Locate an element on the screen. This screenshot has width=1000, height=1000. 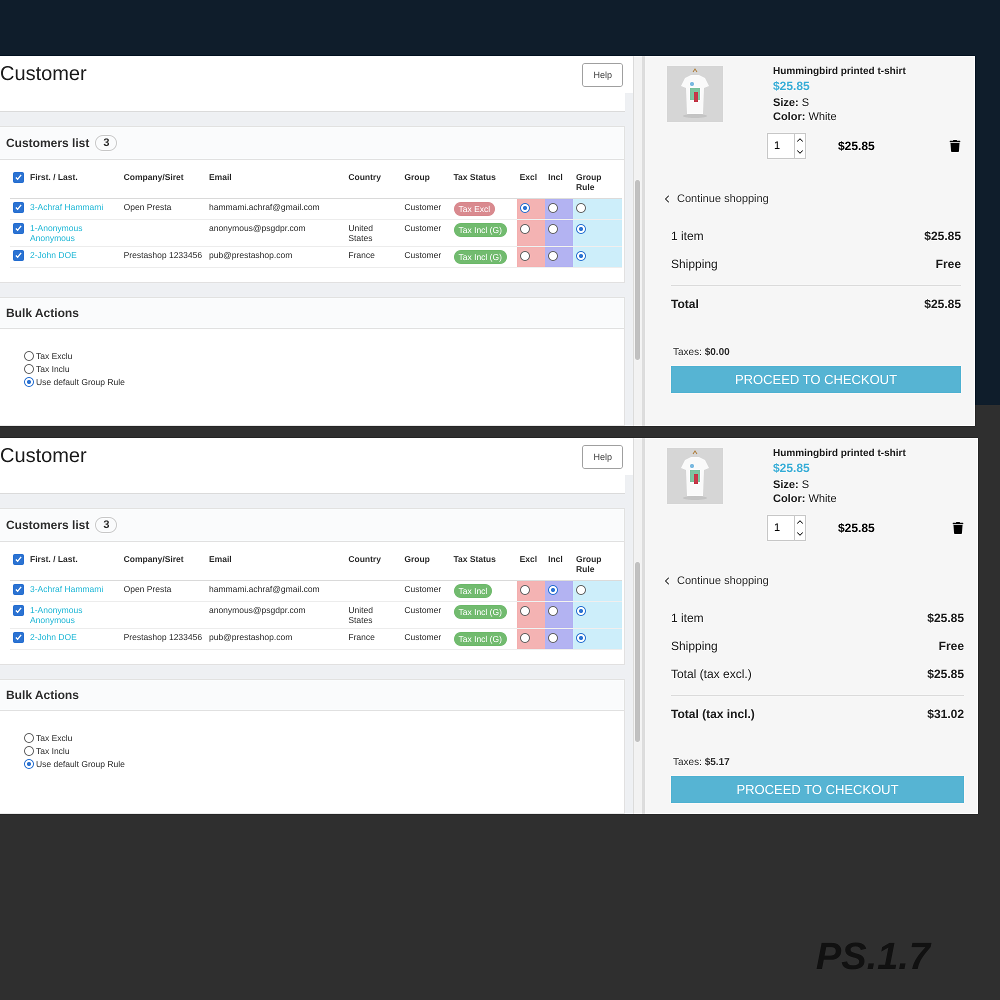
line-total: $25.85 is located at coordinates (856, 146).